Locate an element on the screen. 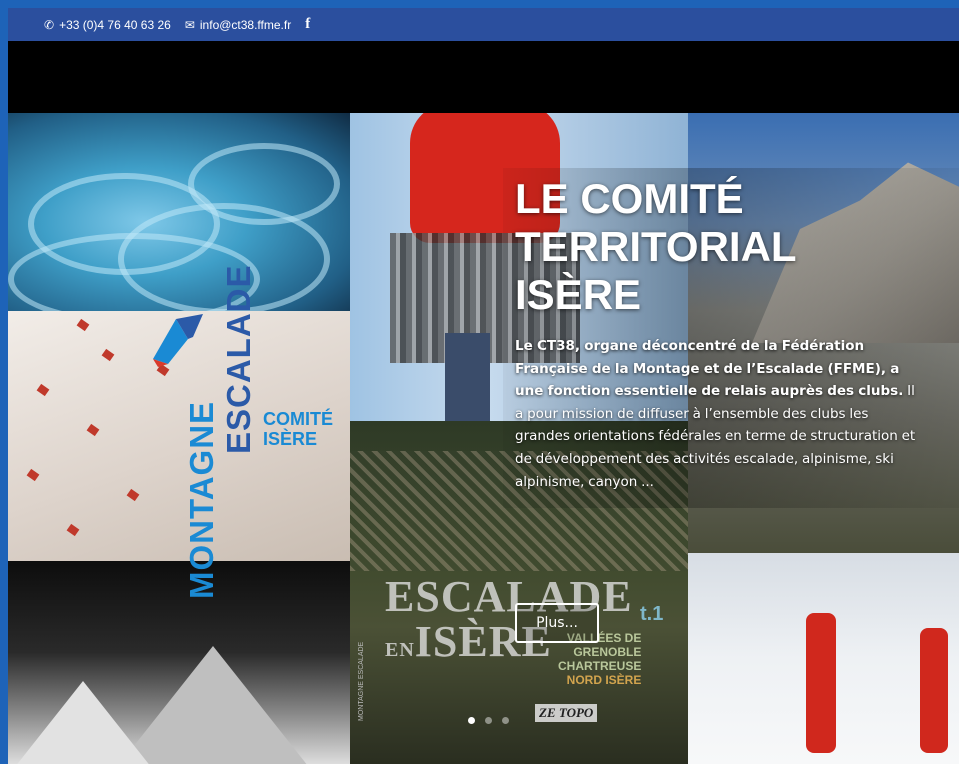 The width and height of the screenshot is (959, 764). ffme-logo: MONTAGNE ESCALADE COMITÉ ISÈRE is located at coordinates (248, 436).